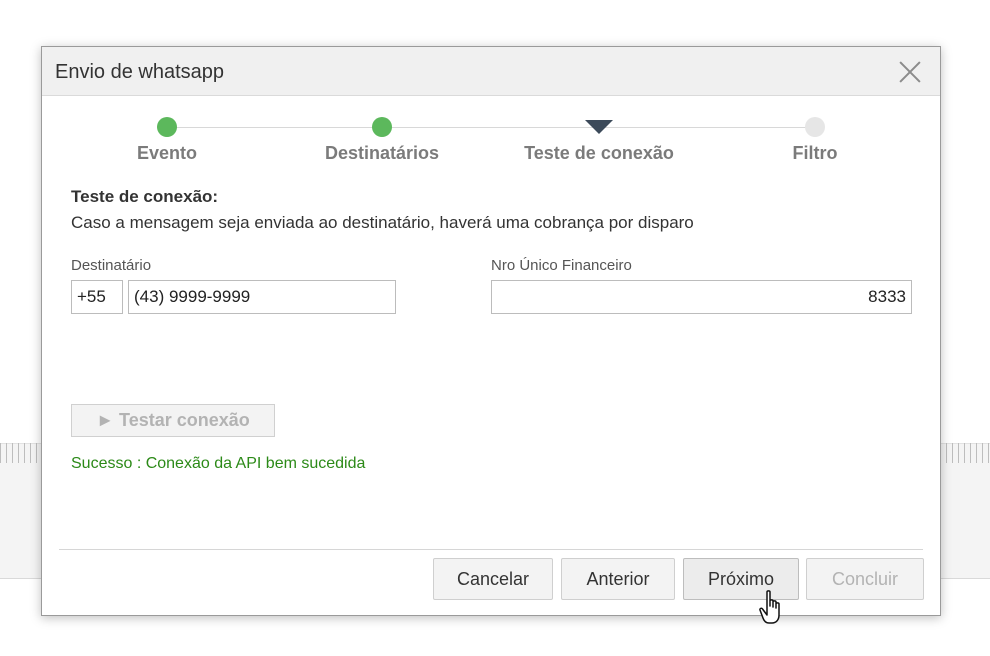  What do you see at coordinates (491, 549) in the screenshot?
I see `footer-divider` at bounding box center [491, 549].